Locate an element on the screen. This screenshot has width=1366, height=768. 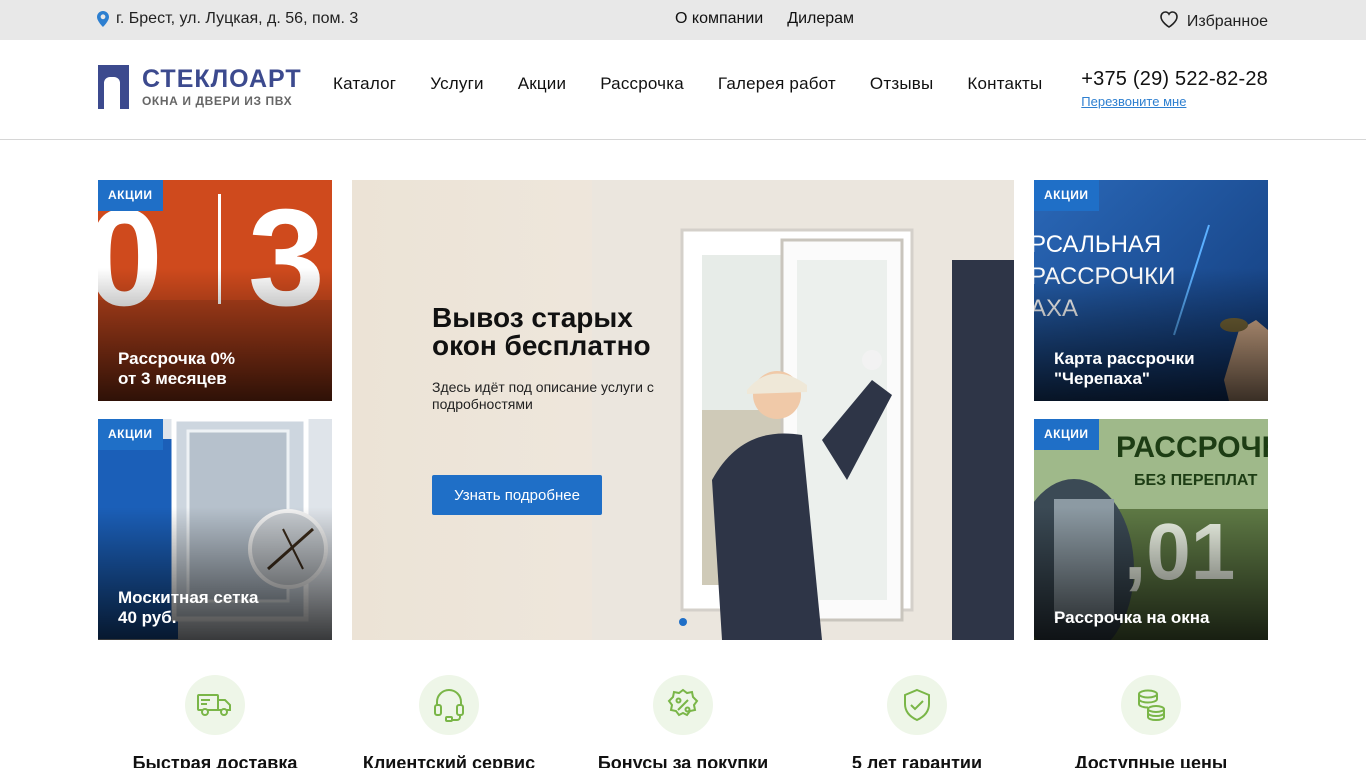
address: г. Брест, ул. Луцкая, д. 56, пом. 3 is located at coordinates (227, 19).